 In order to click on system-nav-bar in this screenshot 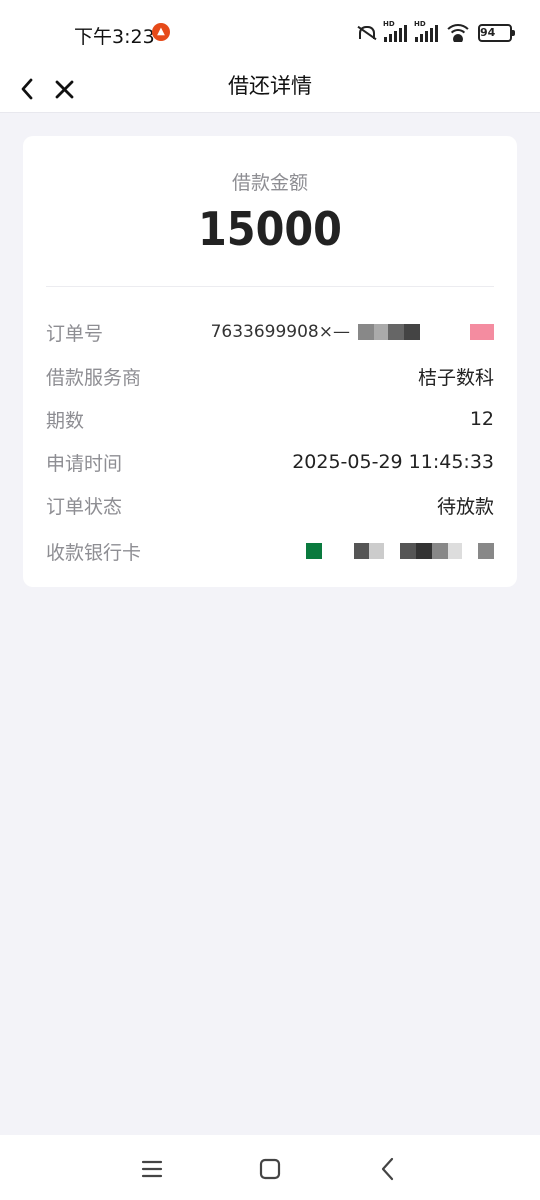, I will do `click(270, 1167)`.